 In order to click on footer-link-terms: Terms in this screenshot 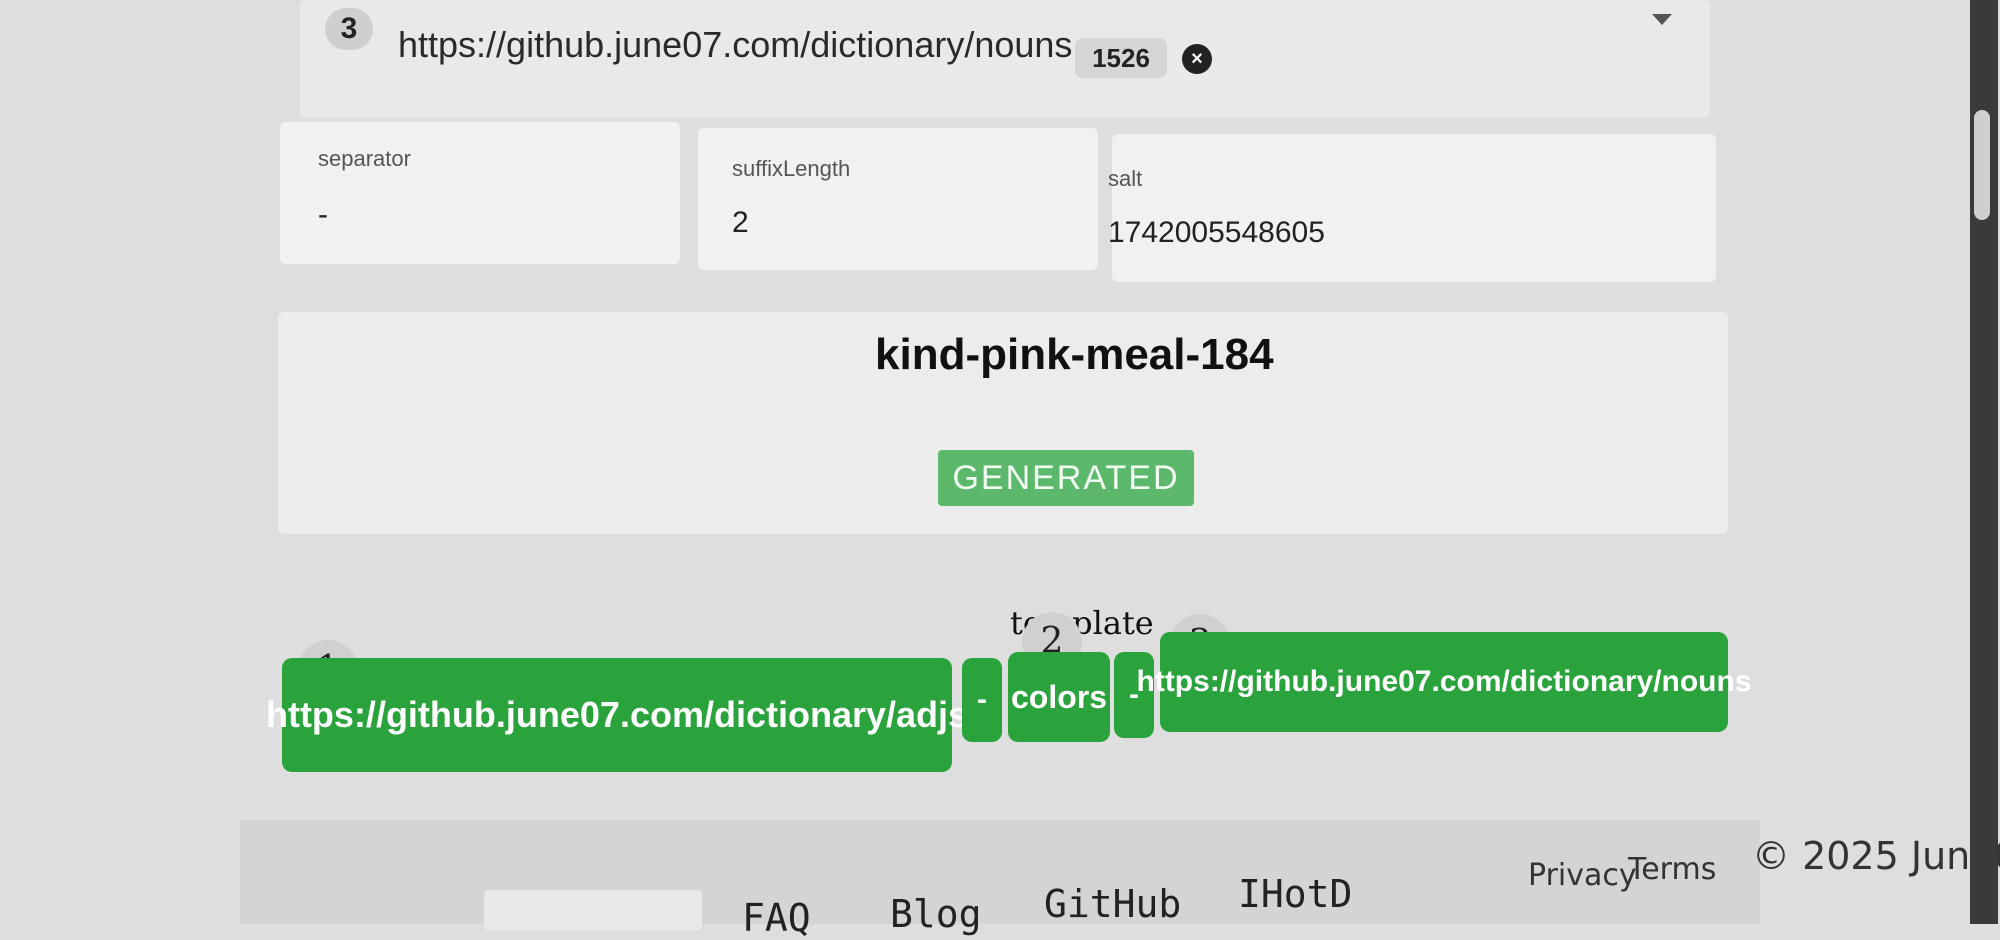, I will do `click(1672, 869)`.